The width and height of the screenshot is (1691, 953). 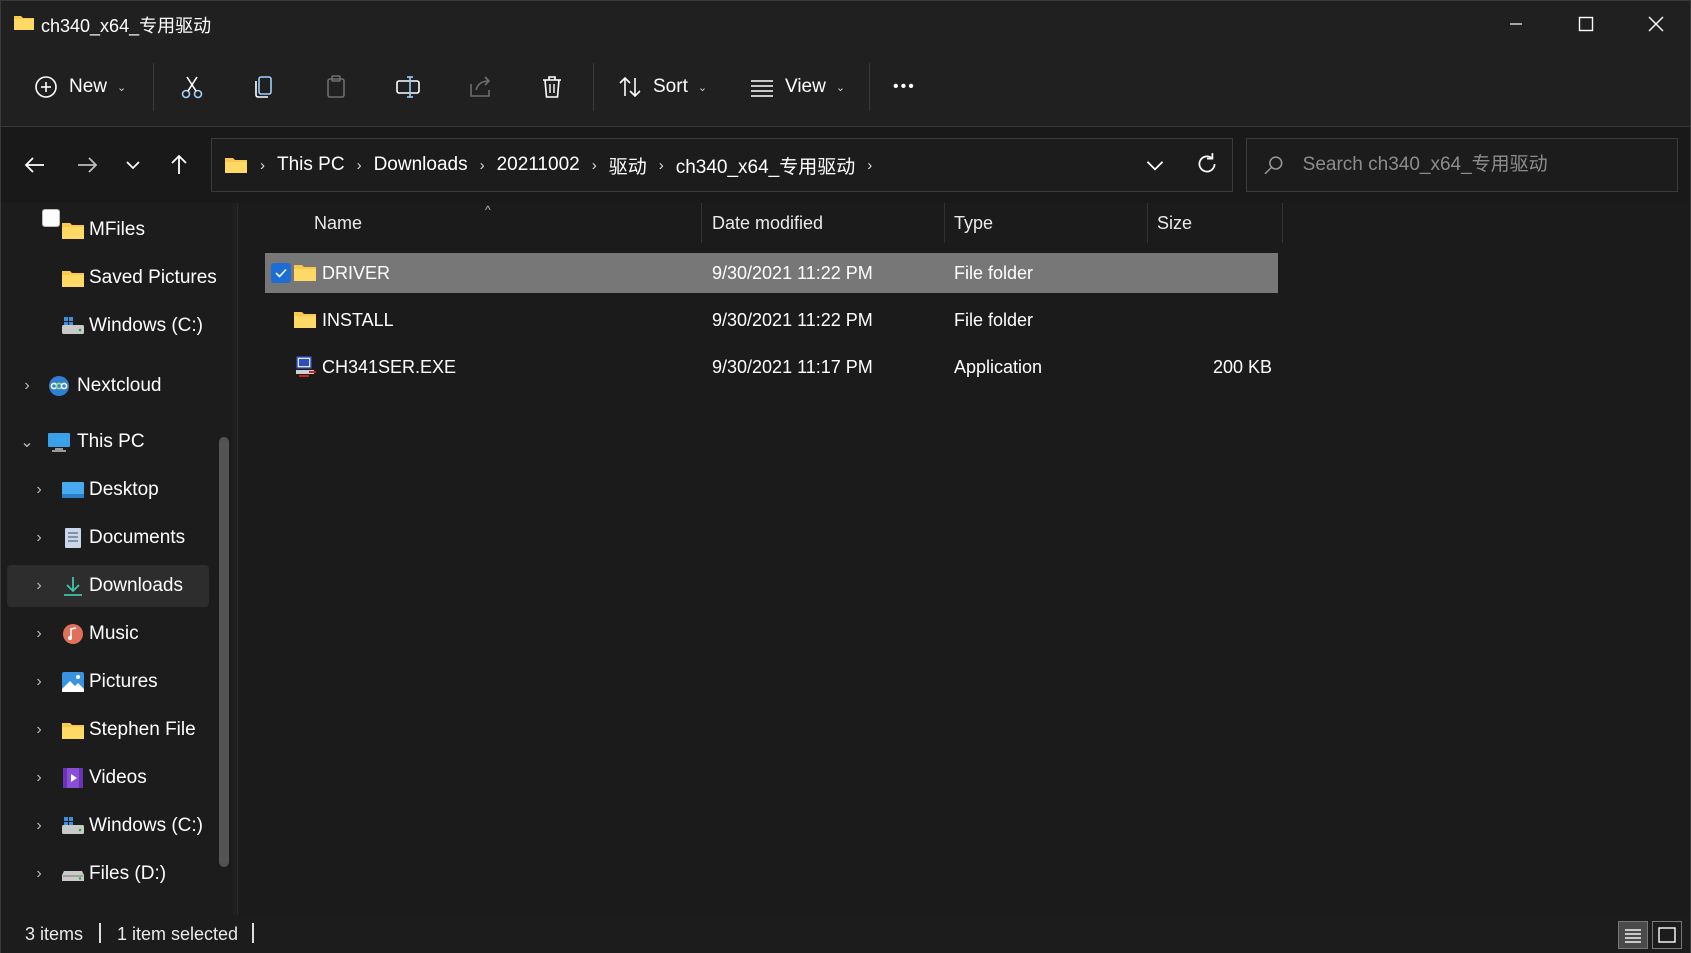 I want to click on more-options-button: •••, so click(x=904, y=87).